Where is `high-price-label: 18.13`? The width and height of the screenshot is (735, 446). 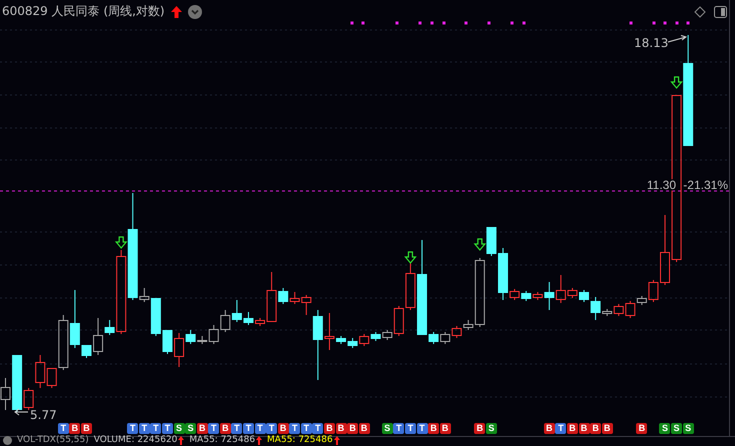 high-price-label: 18.13 is located at coordinates (651, 43).